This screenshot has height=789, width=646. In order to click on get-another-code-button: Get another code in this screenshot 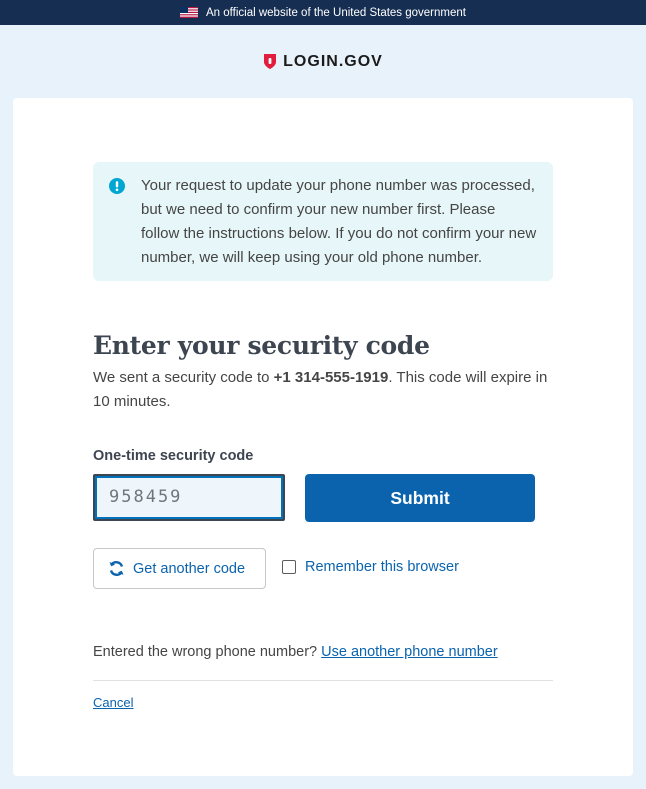, I will do `click(179, 568)`.